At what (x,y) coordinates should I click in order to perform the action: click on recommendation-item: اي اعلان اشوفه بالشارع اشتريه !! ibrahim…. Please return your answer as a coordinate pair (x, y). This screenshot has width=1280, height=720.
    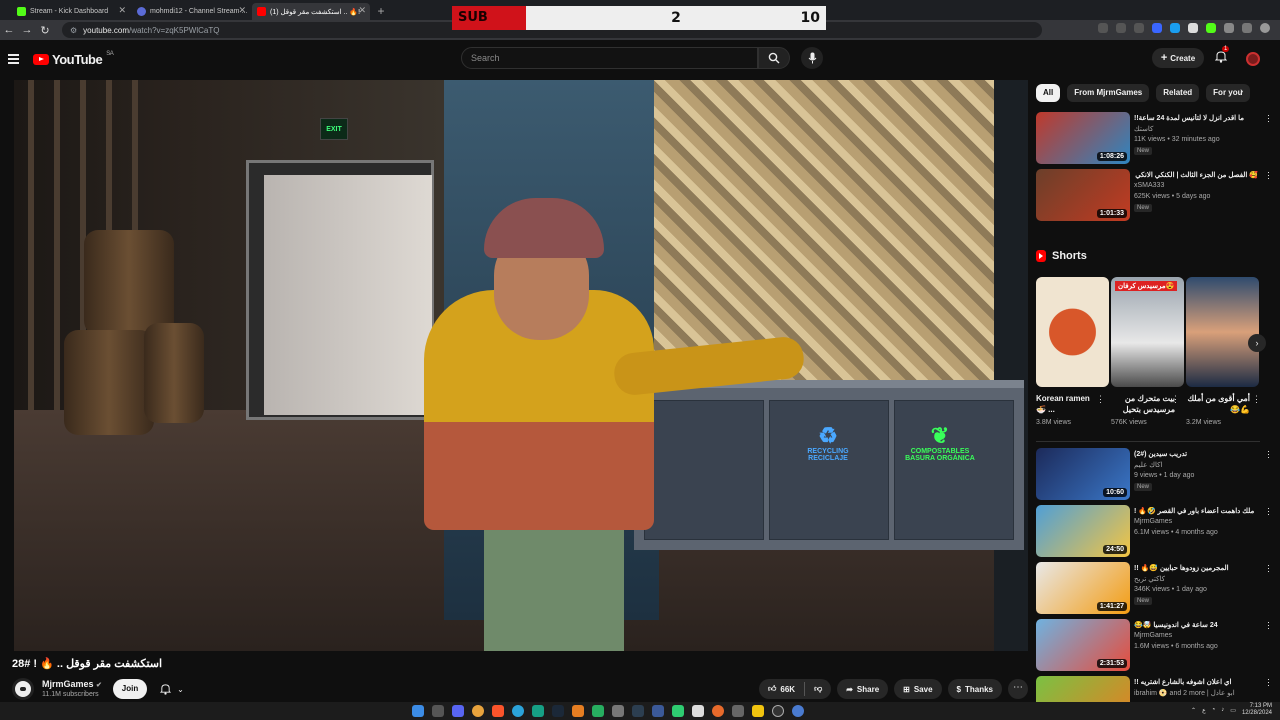
    Looking at the image, I should click on (1155, 689).